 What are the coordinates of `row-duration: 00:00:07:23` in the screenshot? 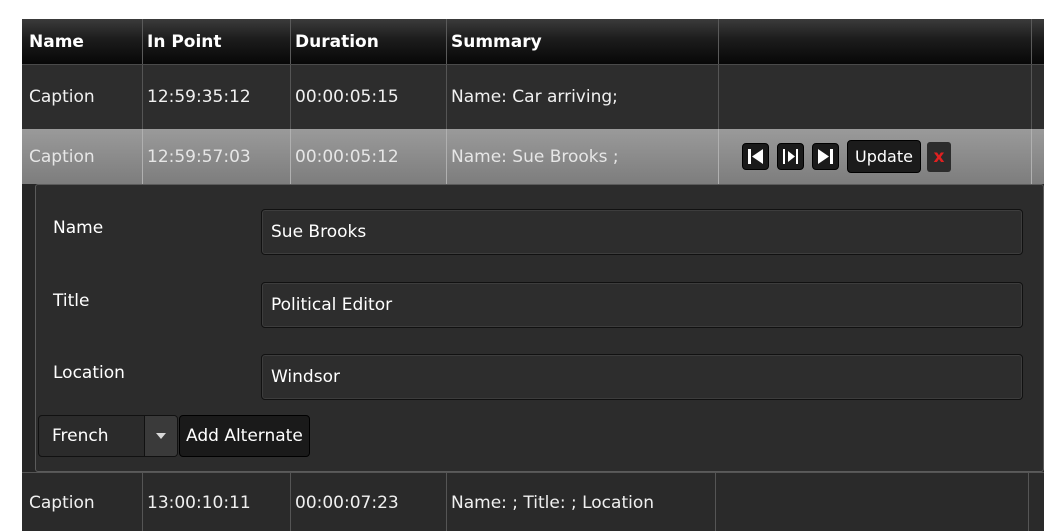 It's located at (369, 502).